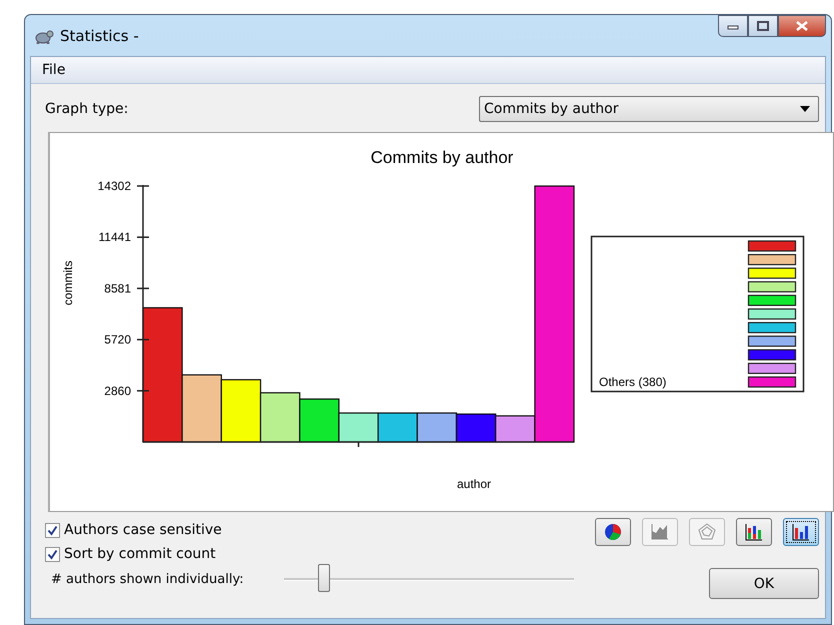 The width and height of the screenshot is (834, 625). What do you see at coordinates (707, 532) in the screenshot?
I see `radar-chart-icon` at bounding box center [707, 532].